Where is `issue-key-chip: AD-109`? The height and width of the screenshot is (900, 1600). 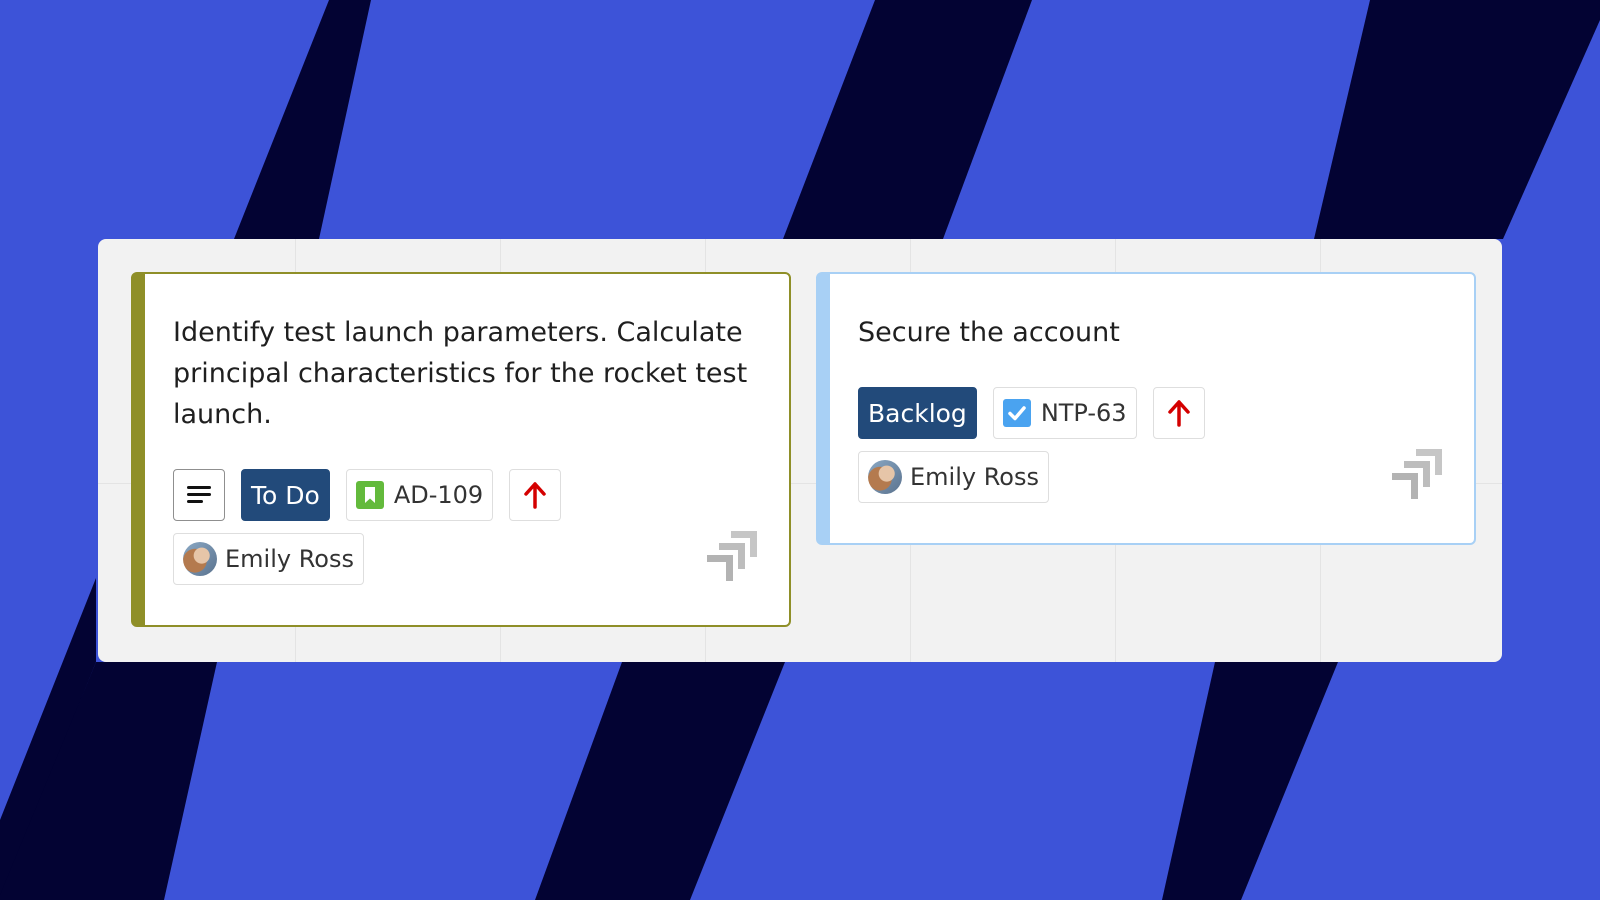
issue-key-chip: AD-109 is located at coordinates (419, 495).